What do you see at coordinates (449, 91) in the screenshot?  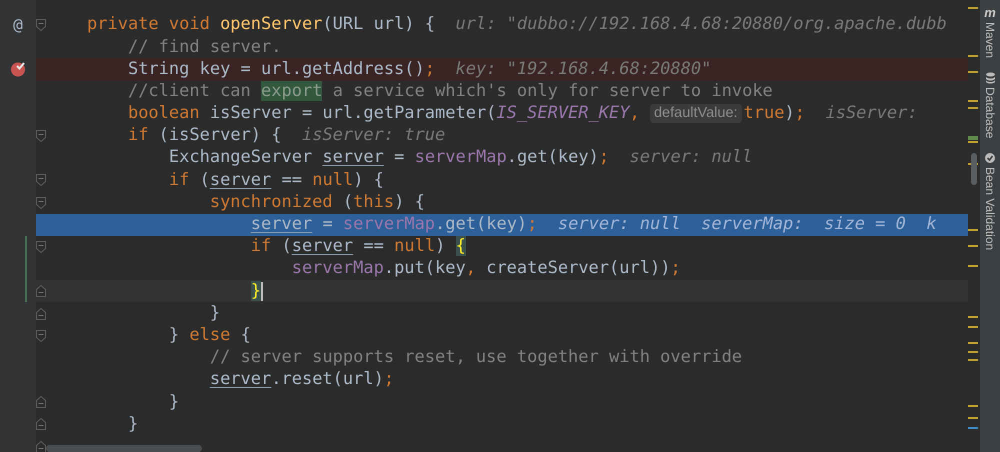 I see `code-text: //client can export a service which's only for server to invoke` at bounding box center [449, 91].